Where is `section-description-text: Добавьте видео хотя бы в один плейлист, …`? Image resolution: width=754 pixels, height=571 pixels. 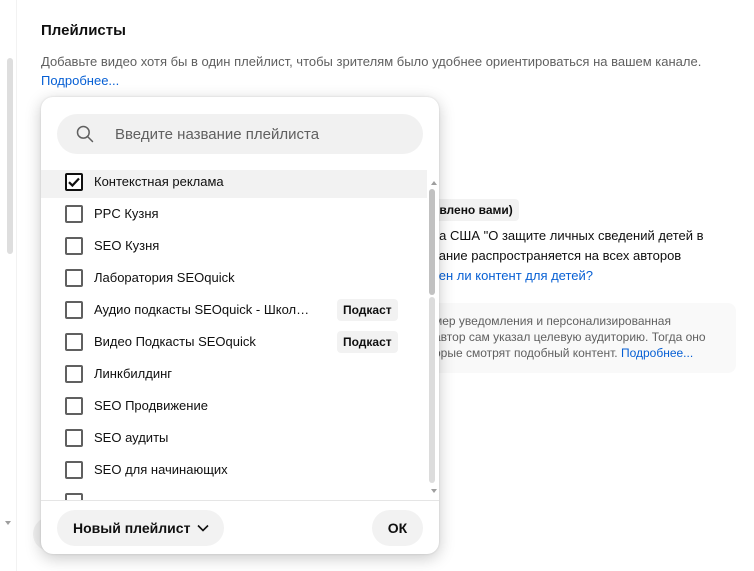
section-description-text: Добавьте видео хотя бы в один плейлист, … is located at coordinates (371, 61).